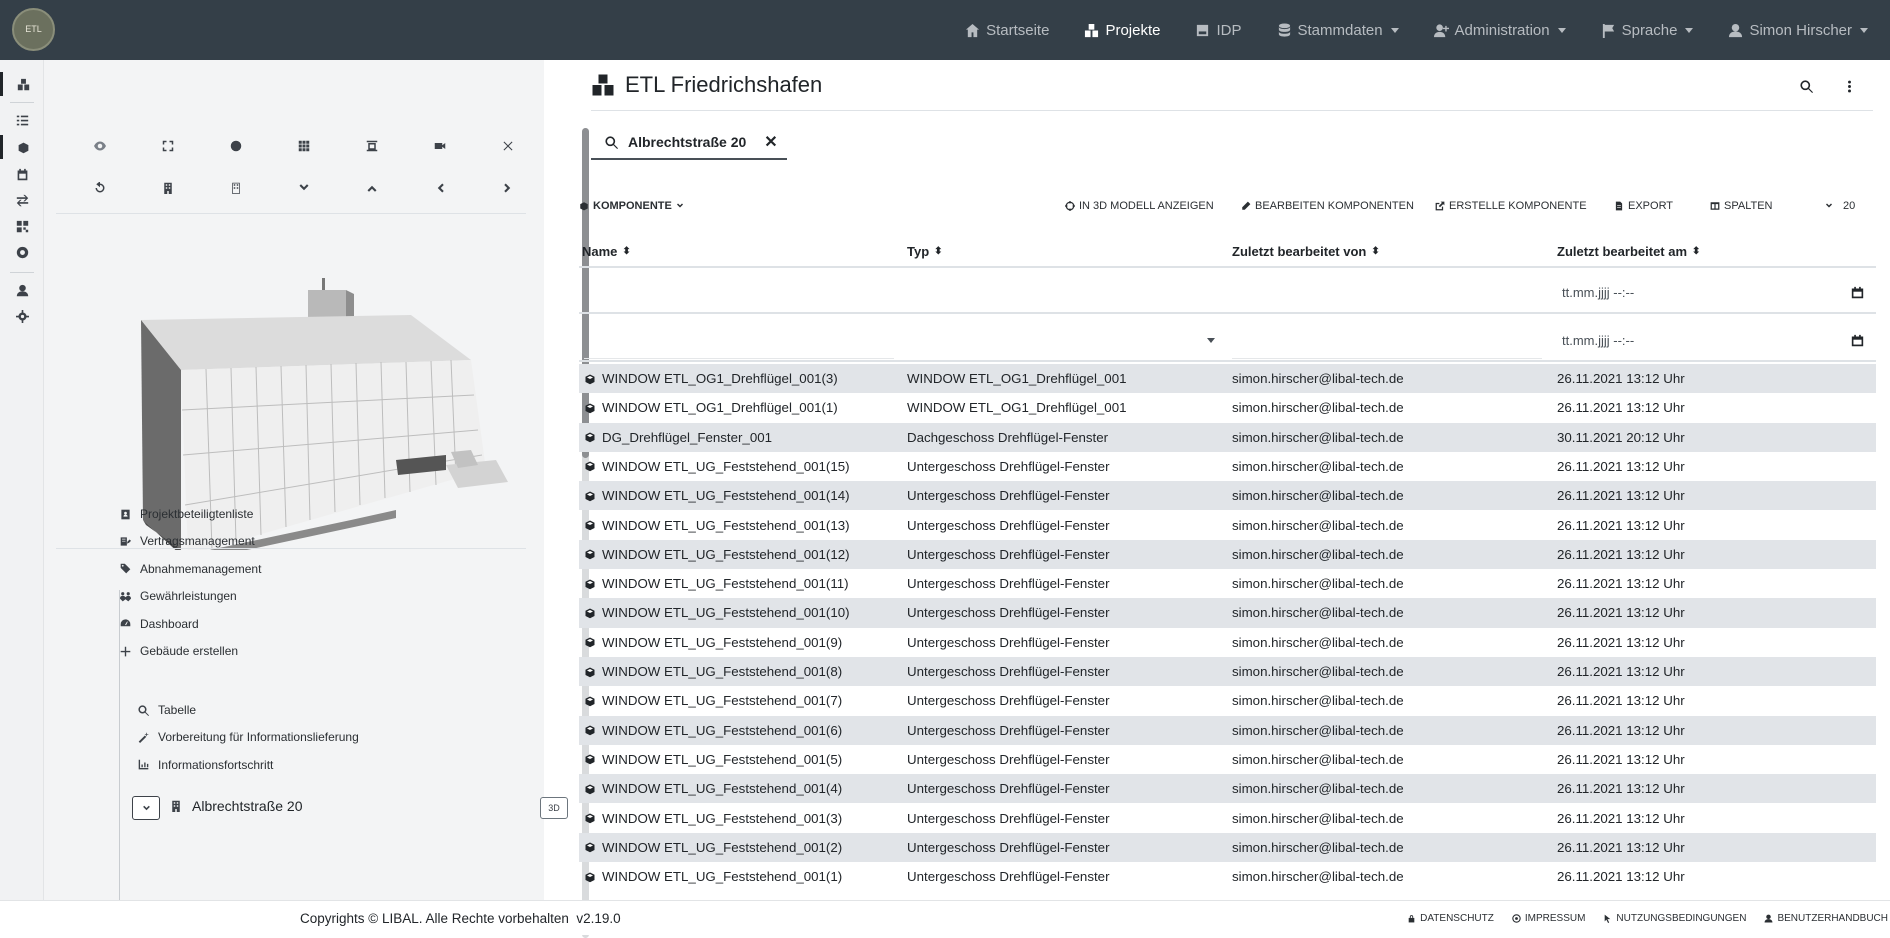 This screenshot has height=938, width=1890. I want to click on cell-name: WINDOW ETL_UG_Feststehend_001(5), so click(713, 759).